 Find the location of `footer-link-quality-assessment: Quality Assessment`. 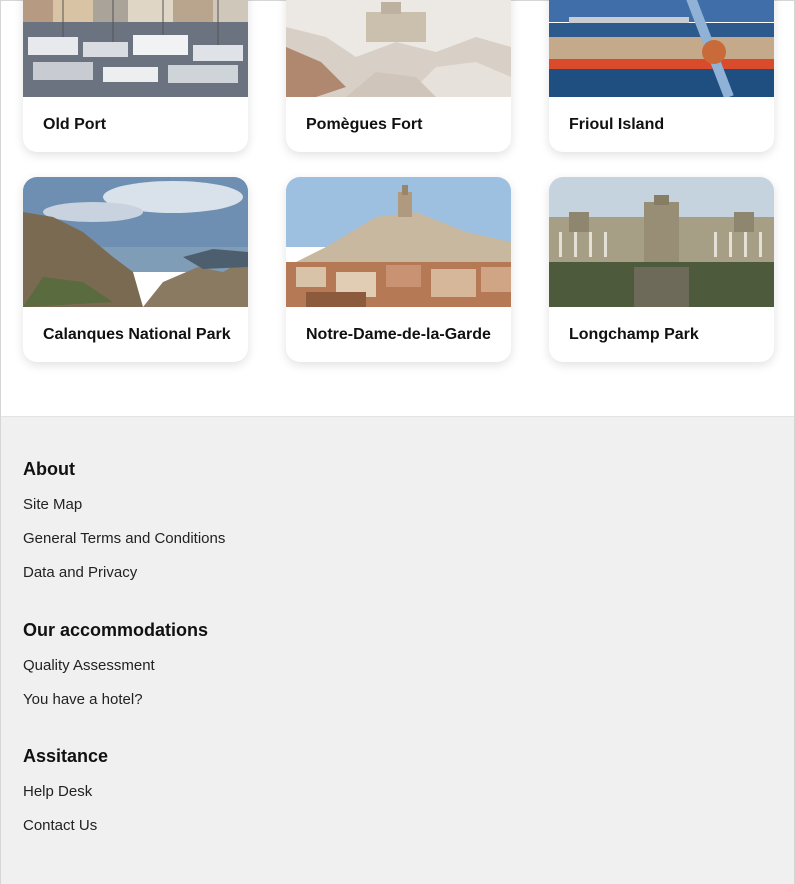

footer-link-quality-assessment: Quality Assessment is located at coordinates (115, 666).